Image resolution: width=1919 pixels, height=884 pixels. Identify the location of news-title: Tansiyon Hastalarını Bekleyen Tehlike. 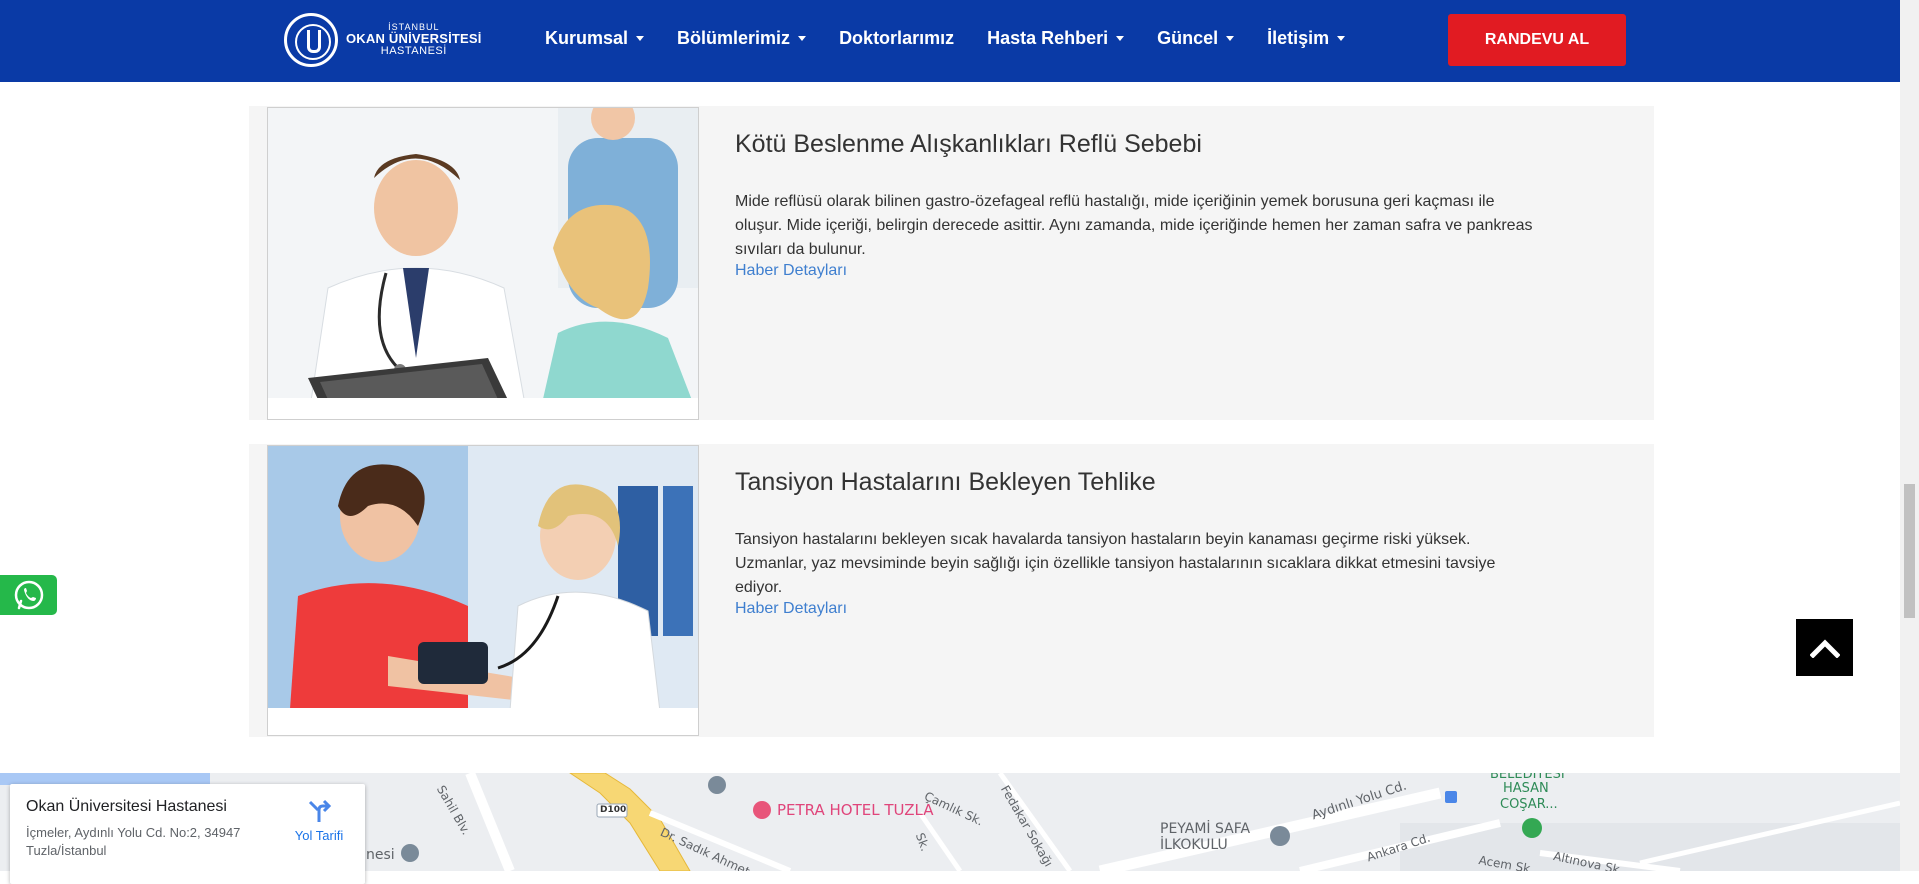
(945, 482).